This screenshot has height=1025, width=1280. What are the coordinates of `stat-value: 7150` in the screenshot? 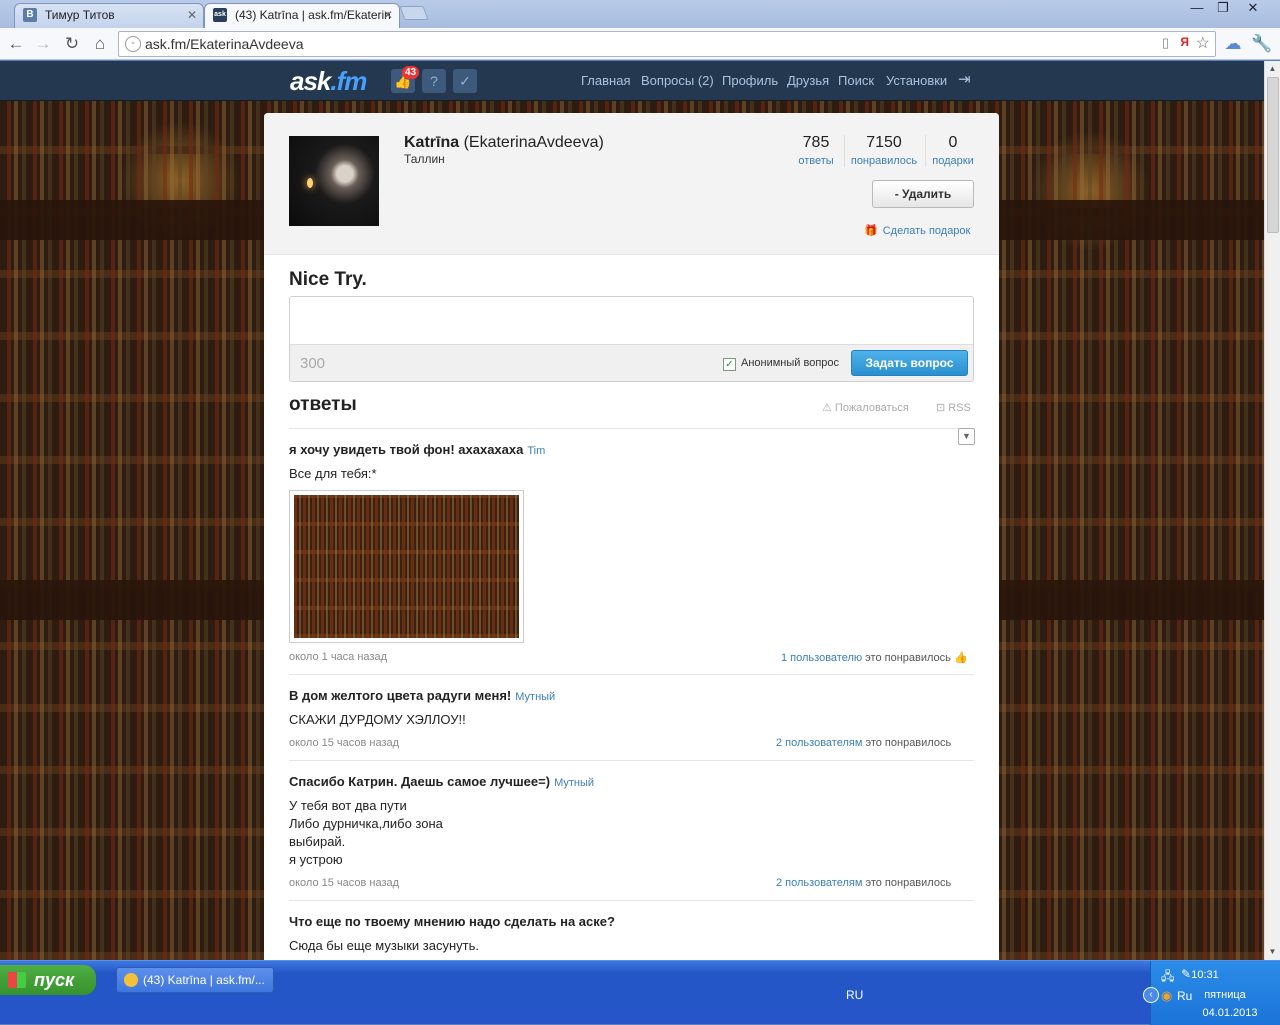 It's located at (884, 142).